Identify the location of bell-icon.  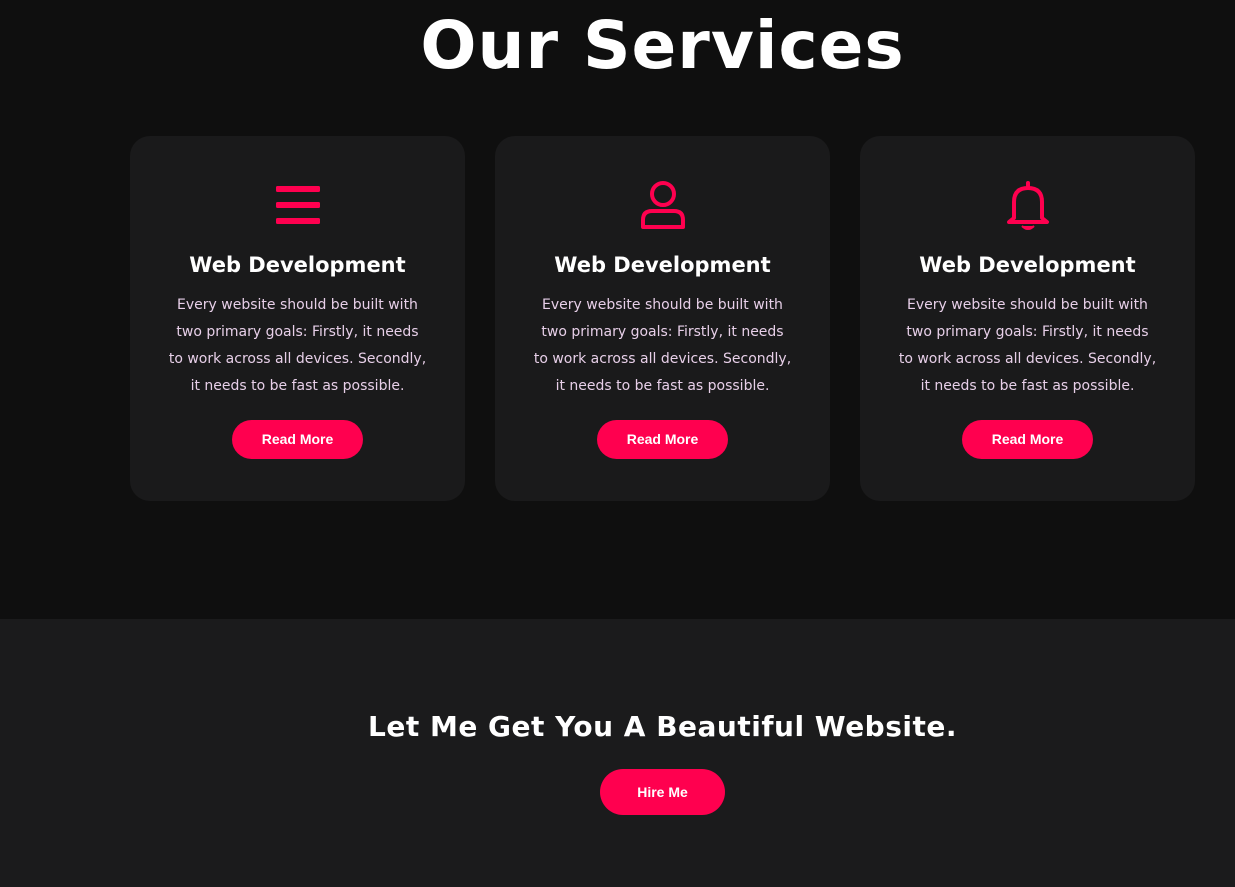
(1028, 206).